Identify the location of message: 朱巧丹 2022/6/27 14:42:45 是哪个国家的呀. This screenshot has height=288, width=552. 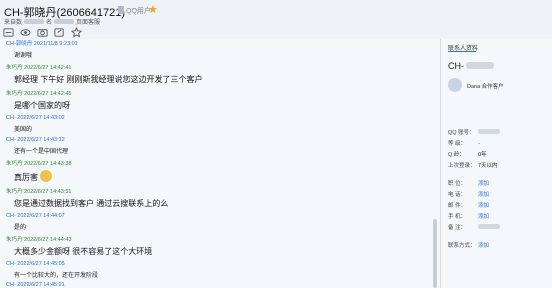
(38, 100).